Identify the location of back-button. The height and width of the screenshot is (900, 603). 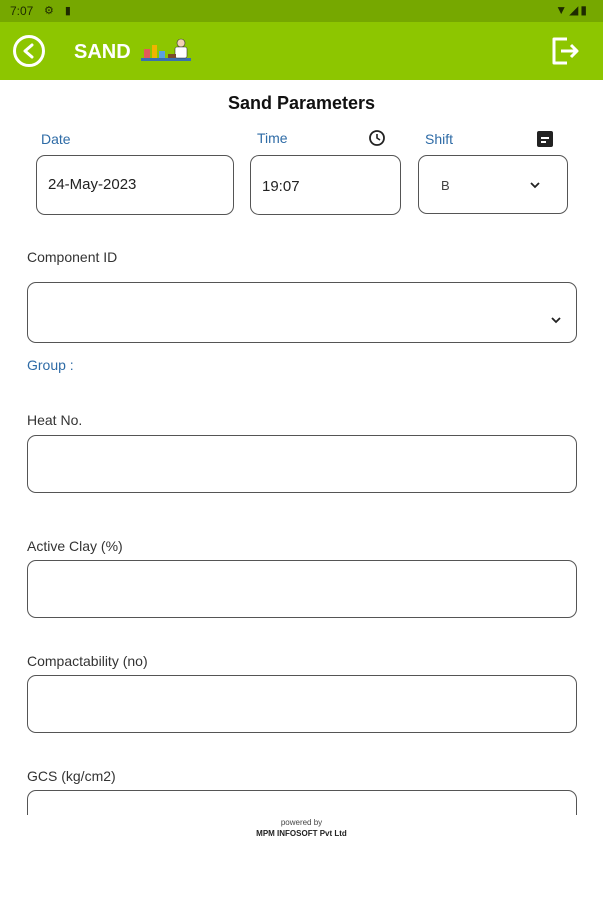
(29, 51).